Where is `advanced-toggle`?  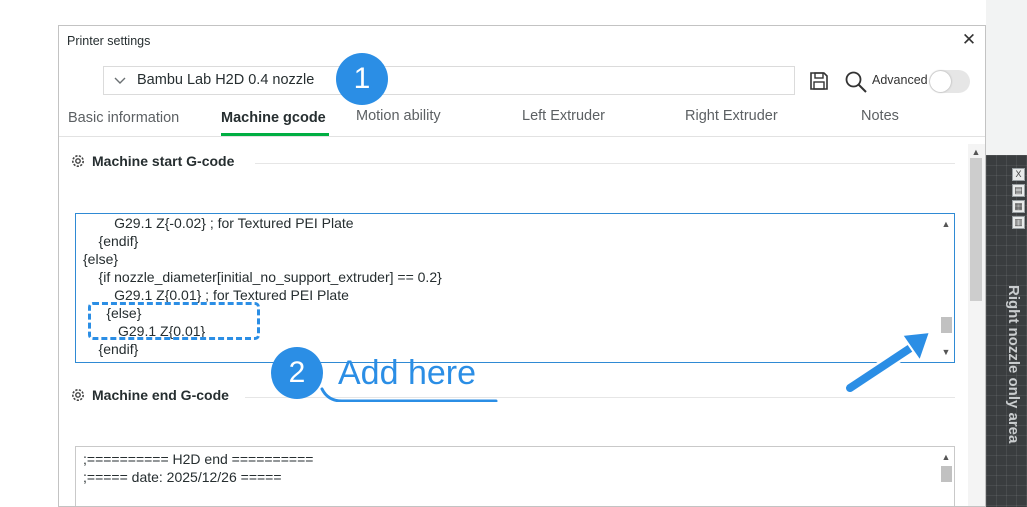
advanced-toggle is located at coordinates (949, 81).